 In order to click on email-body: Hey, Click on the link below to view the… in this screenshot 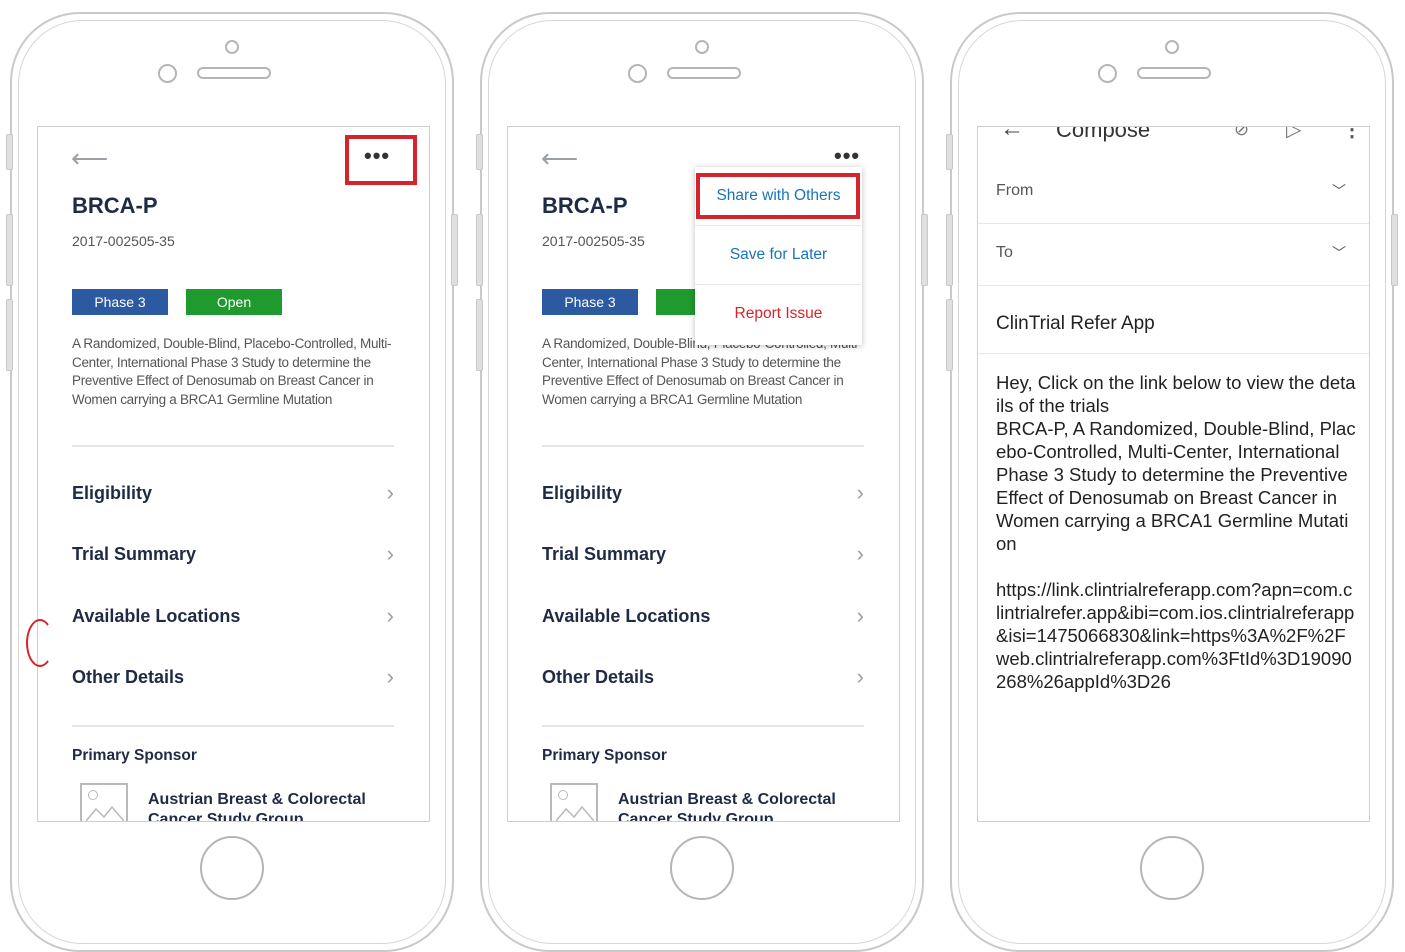, I will do `click(1176, 532)`.